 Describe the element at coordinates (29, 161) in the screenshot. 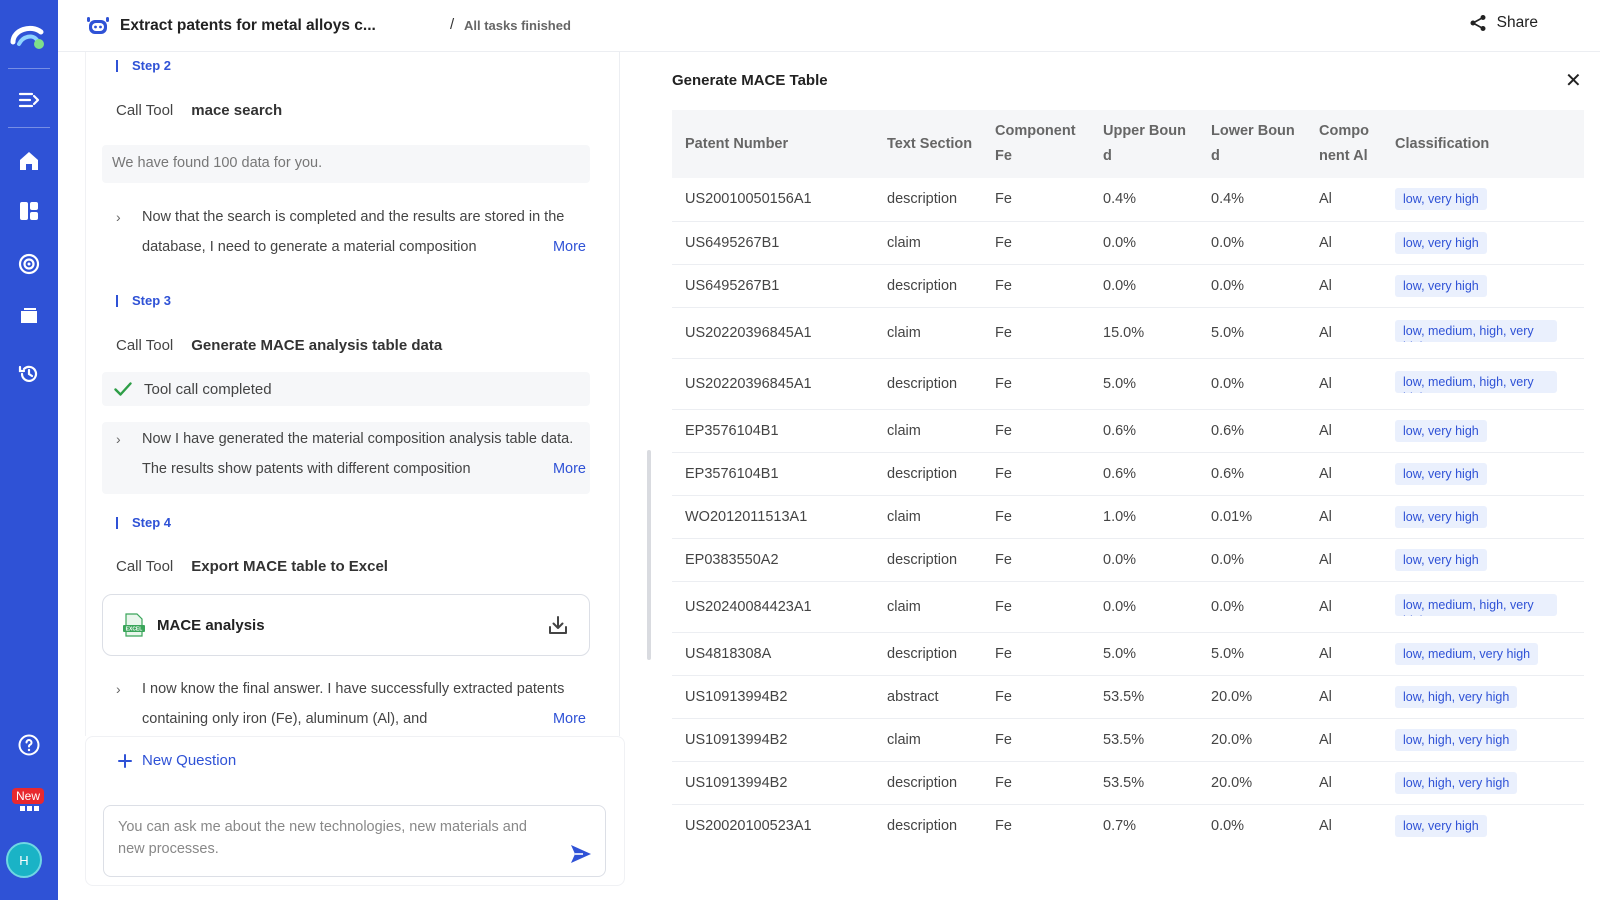

I see `home-icon` at that location.